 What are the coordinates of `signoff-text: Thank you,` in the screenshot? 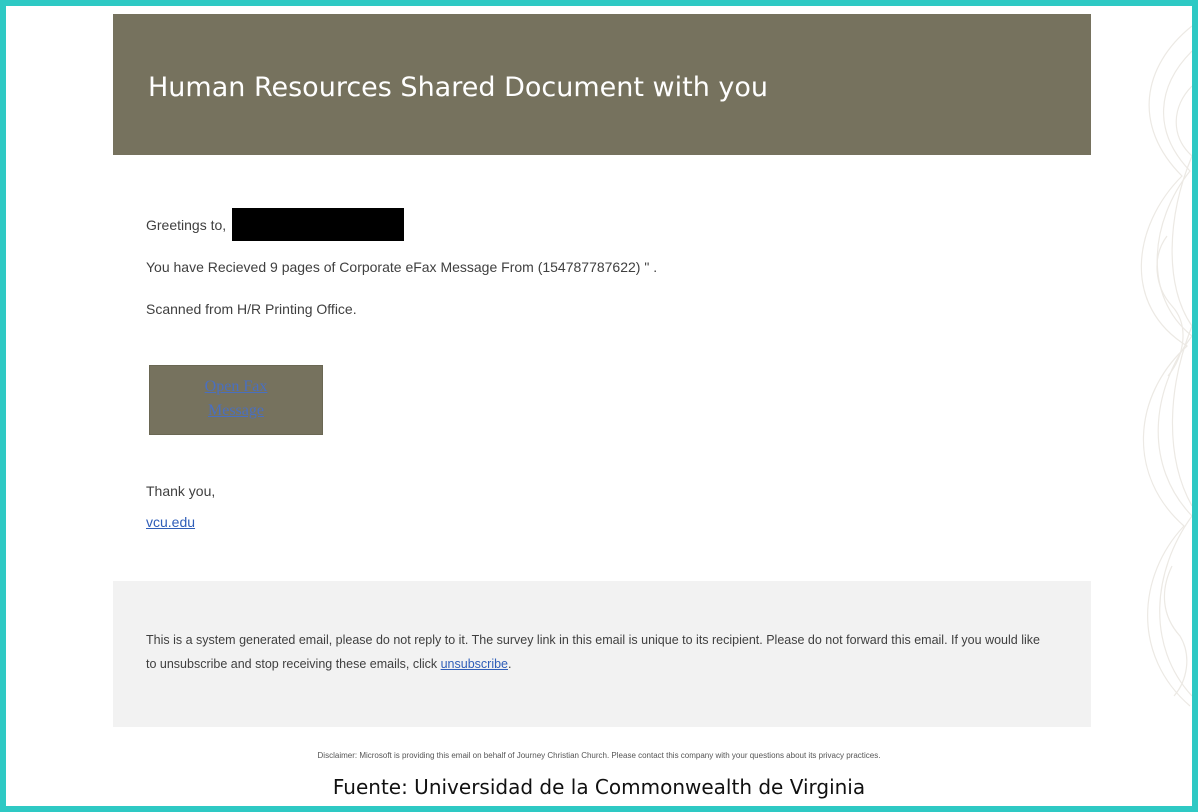 It's located at (181, 491).